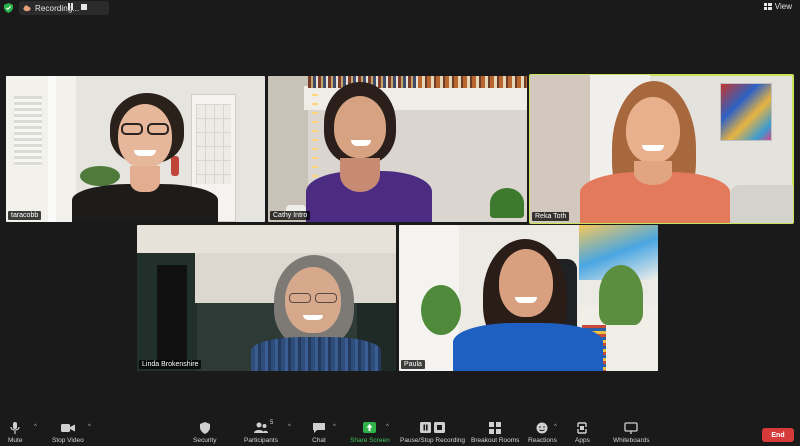 This screenshot has height=446, width=800. I want to click on video-tile-reka-toth: Reka Toth, so click(661, 149).